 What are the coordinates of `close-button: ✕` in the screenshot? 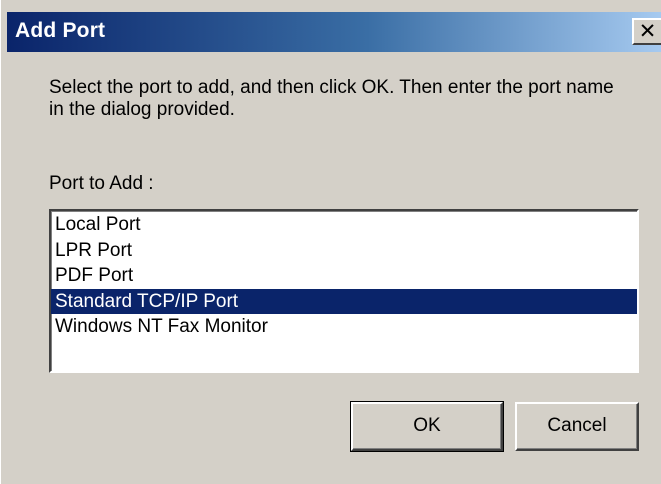 It's located at (646, 31).